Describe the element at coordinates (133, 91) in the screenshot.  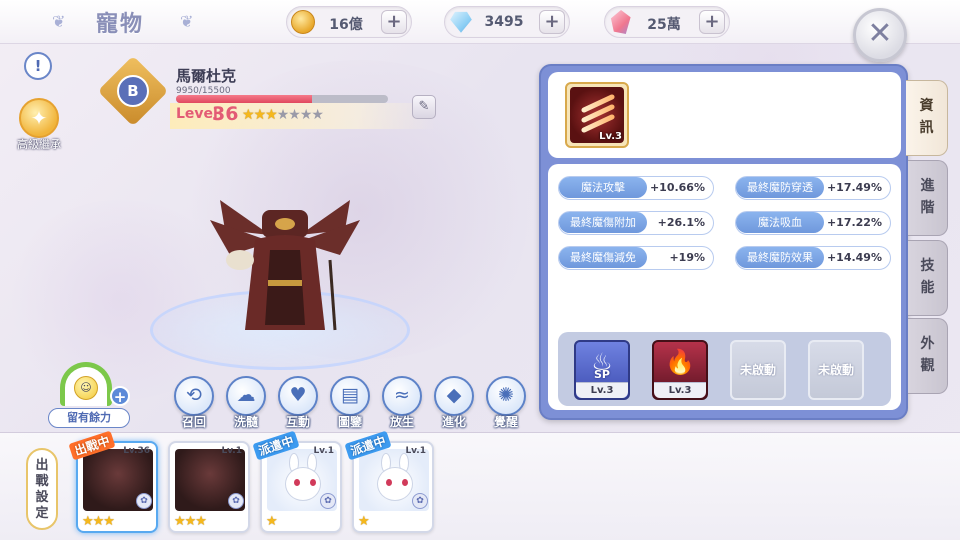
I see `rank-letter: B` at that location.